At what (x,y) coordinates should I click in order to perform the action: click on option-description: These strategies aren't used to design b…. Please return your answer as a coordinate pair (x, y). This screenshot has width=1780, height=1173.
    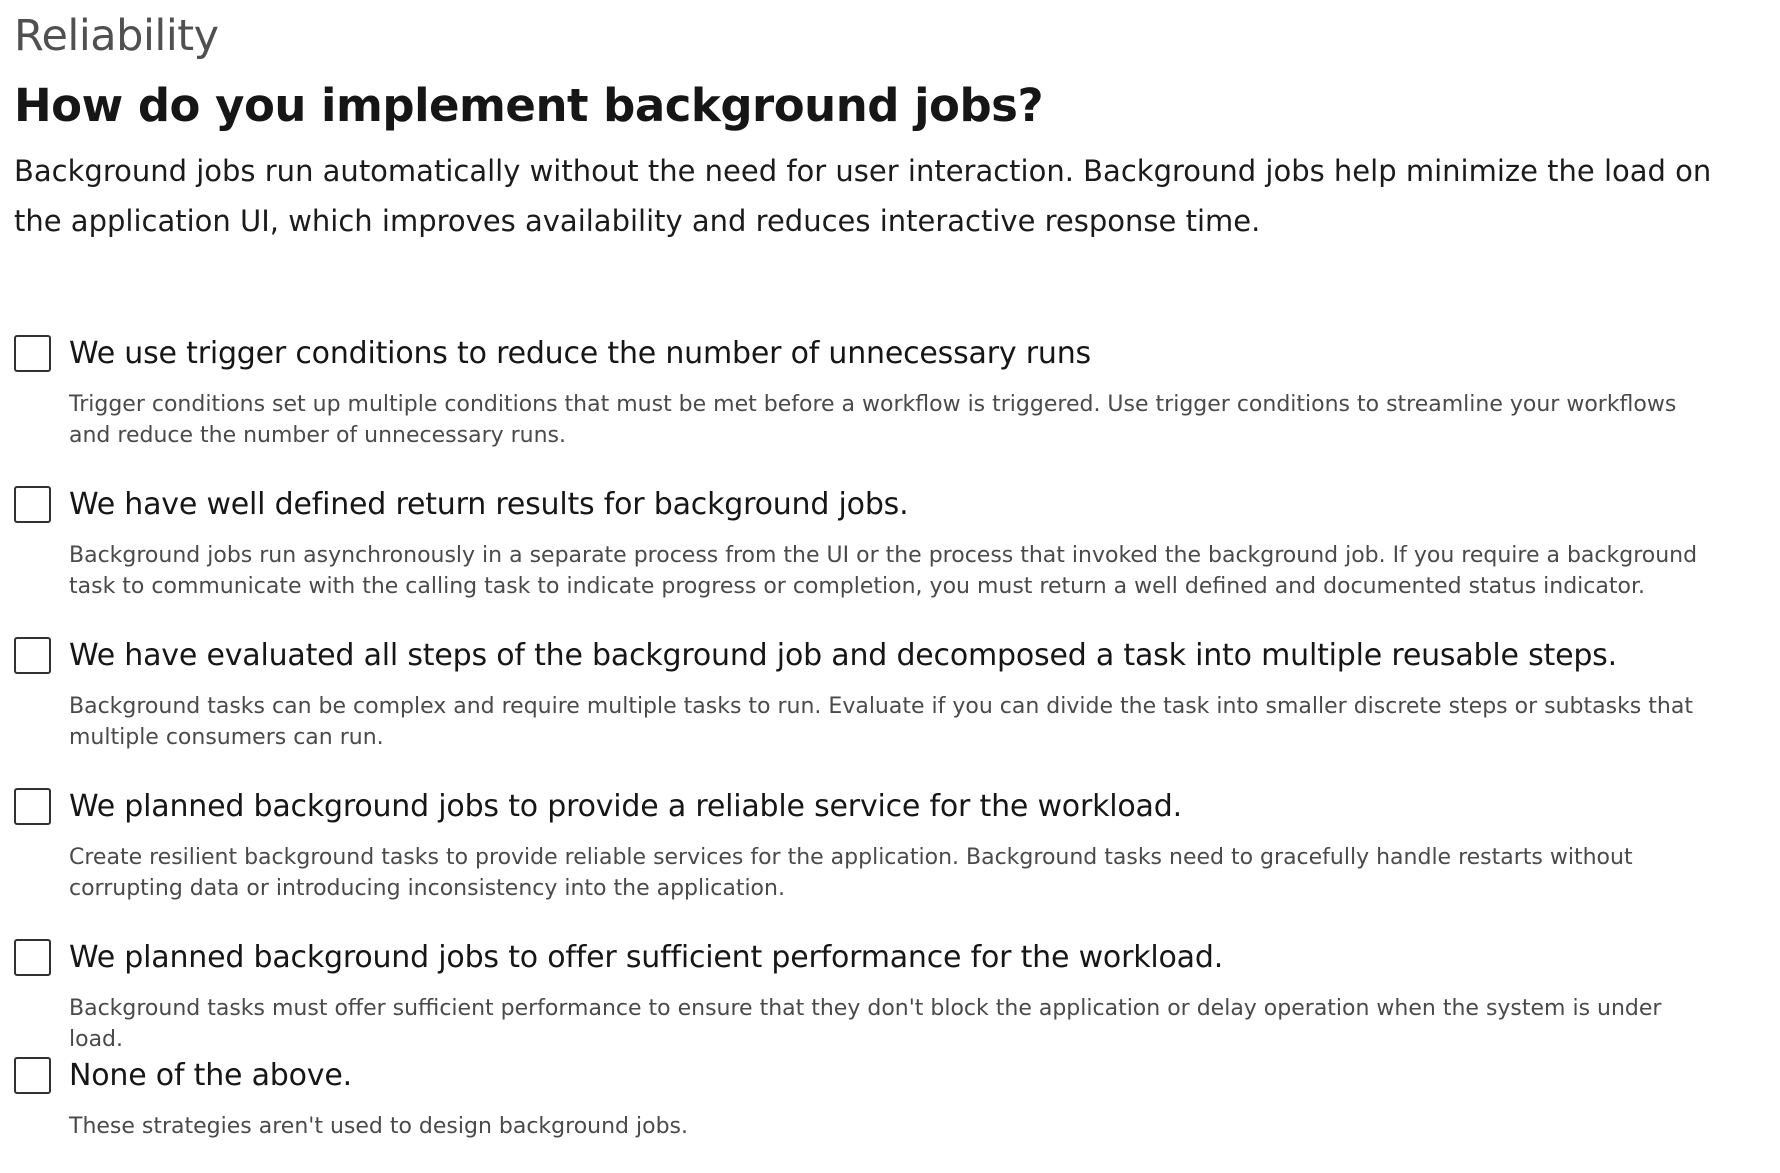
    Looking at the image, I should click on (378, 1126).